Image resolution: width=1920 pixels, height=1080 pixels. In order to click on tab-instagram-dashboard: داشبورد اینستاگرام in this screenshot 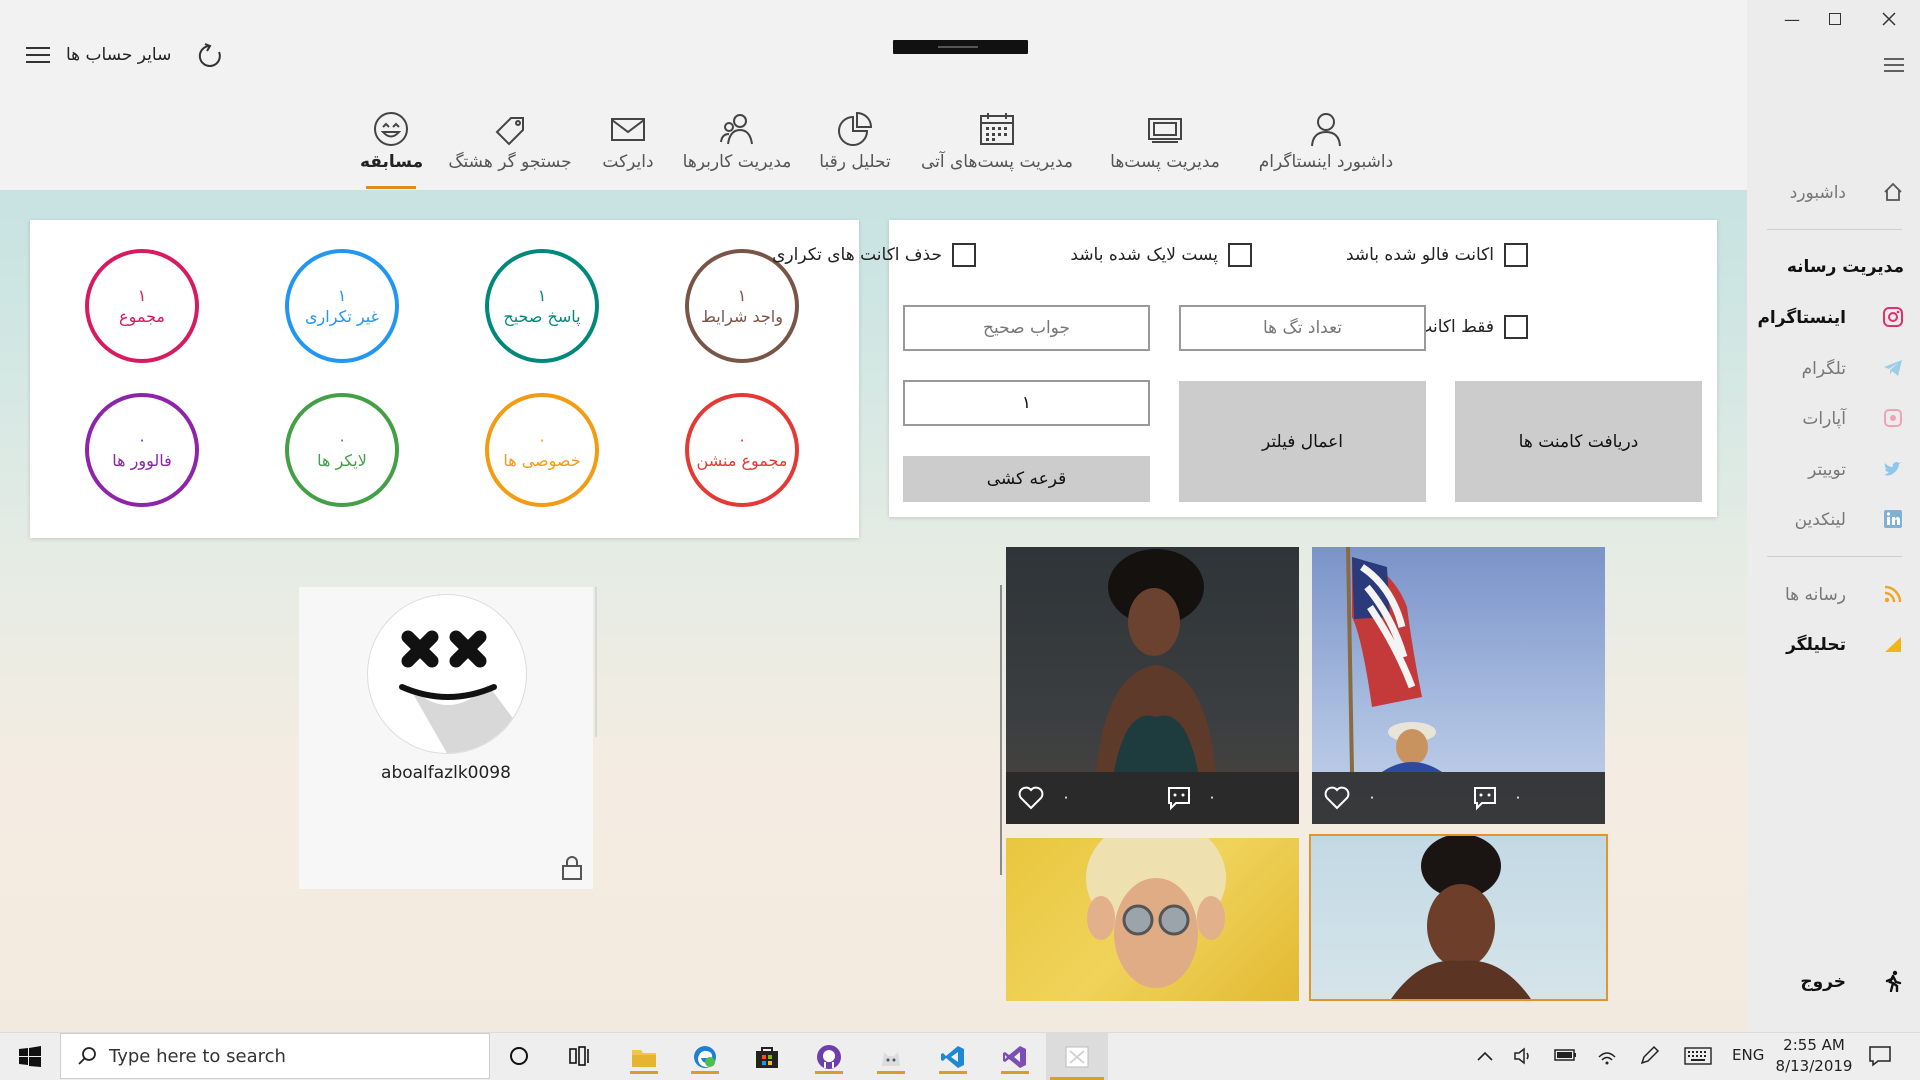, I will do `click(1326, 145)`.